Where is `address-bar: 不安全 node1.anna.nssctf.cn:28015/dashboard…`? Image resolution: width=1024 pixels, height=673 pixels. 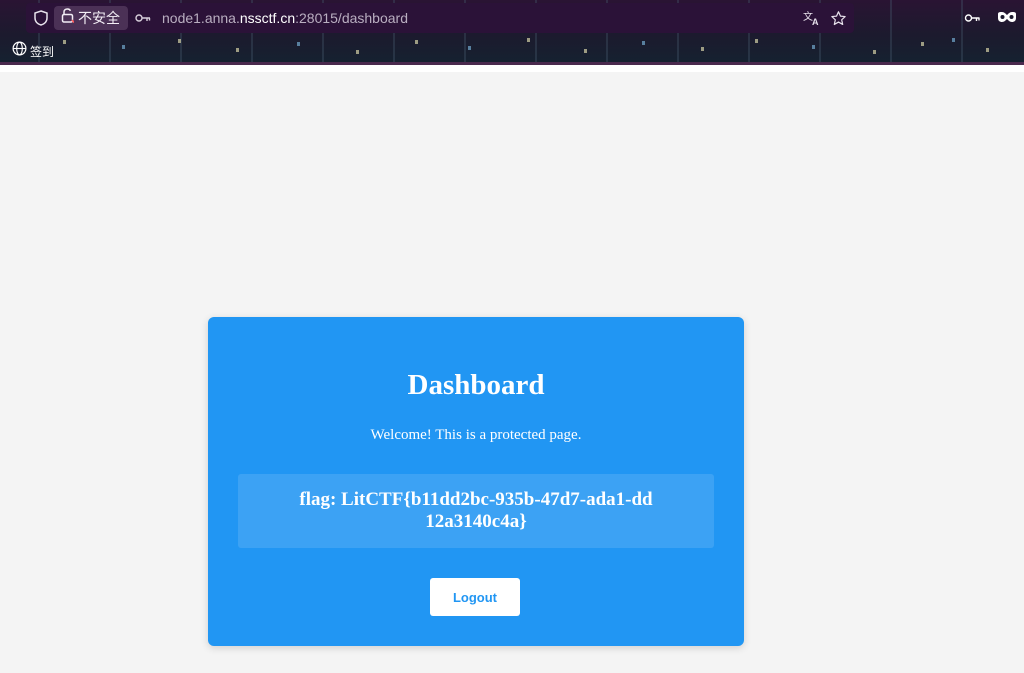
address-bar: 不安全 node1.anna.nssctf.cn:28015/dashboard… is located at coordinates (440, 18).